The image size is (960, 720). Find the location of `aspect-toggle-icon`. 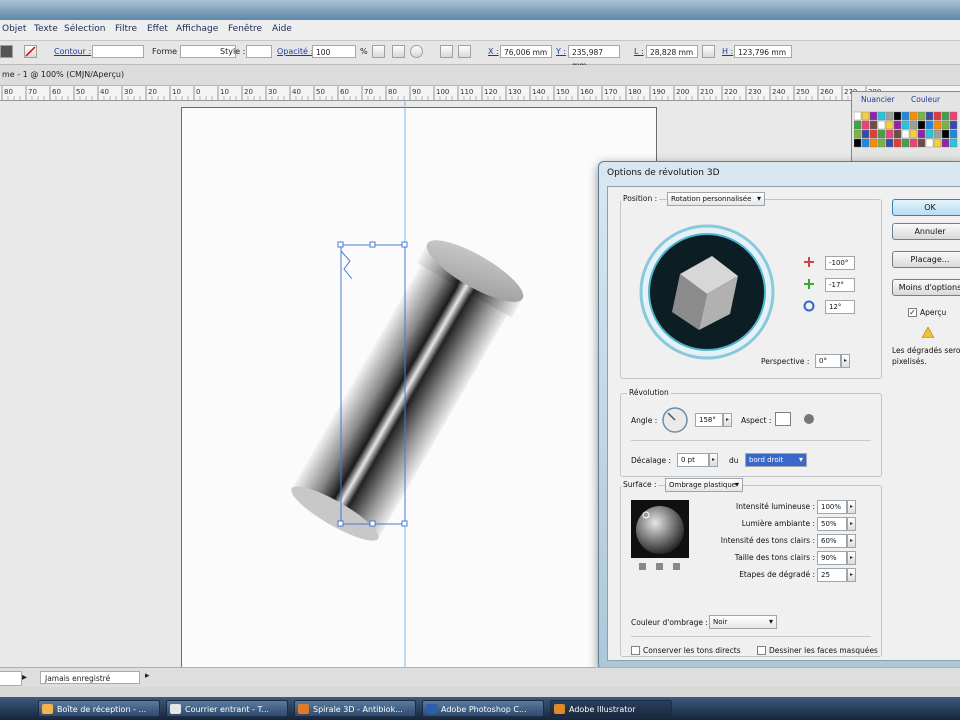

aspect-toggle-icon is located at coordinates (783, 419).